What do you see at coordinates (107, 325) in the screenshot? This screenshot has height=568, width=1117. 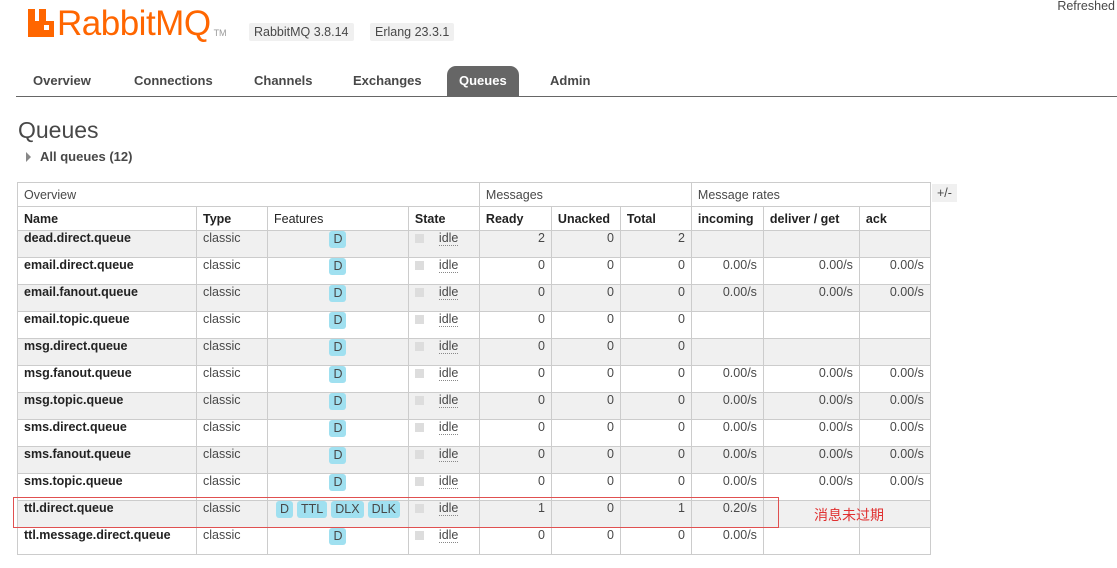 I see `queue-name-link: email.topic.queue` at bounding box center [107, 325].